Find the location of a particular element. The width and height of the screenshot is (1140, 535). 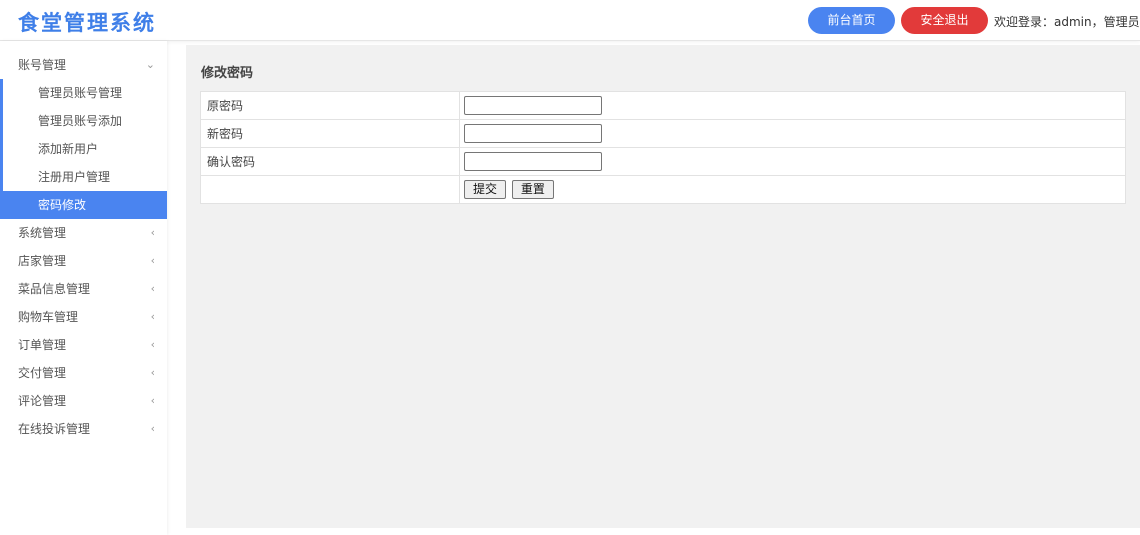

sidebar-item-add-user: 添加新用户 is located at coordinates (85, 149).